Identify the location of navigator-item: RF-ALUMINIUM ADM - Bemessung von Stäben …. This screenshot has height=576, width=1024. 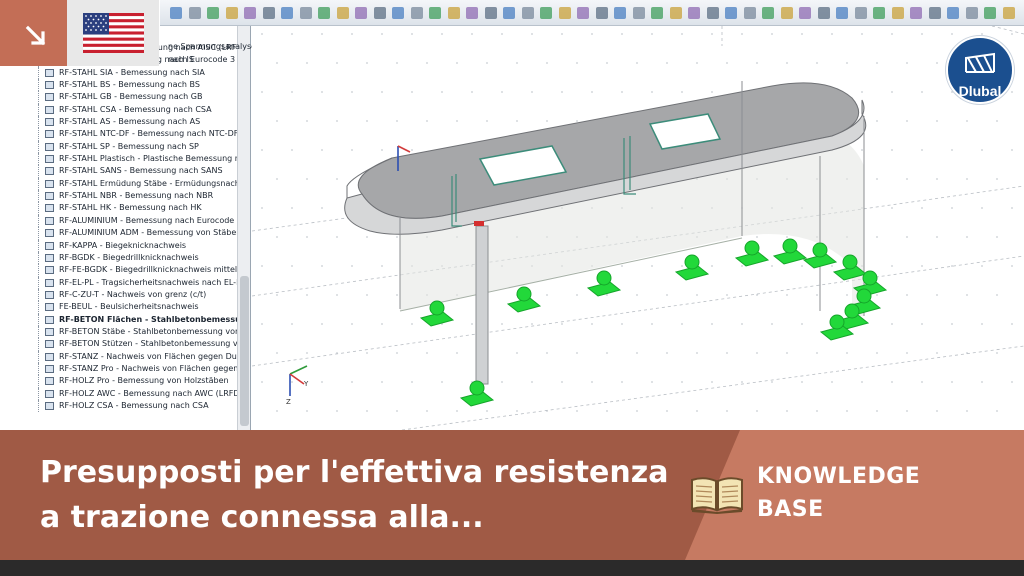
(118, 233).